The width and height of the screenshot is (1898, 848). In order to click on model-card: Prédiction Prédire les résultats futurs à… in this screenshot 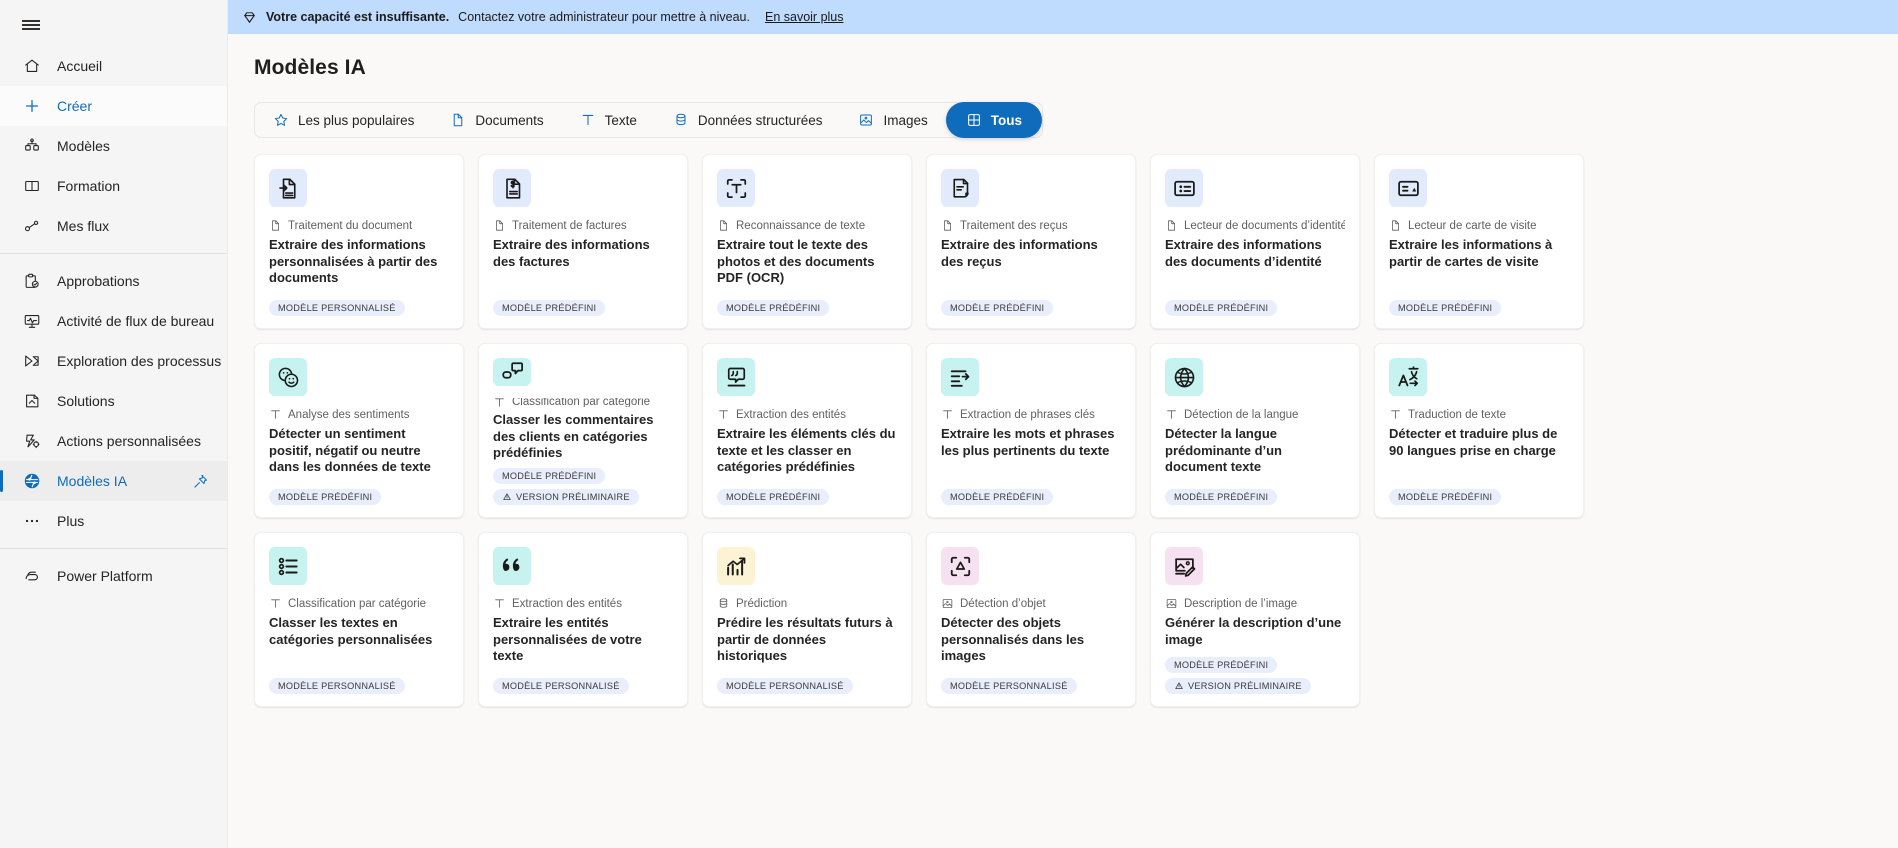, I will do `click(807, 619)`.